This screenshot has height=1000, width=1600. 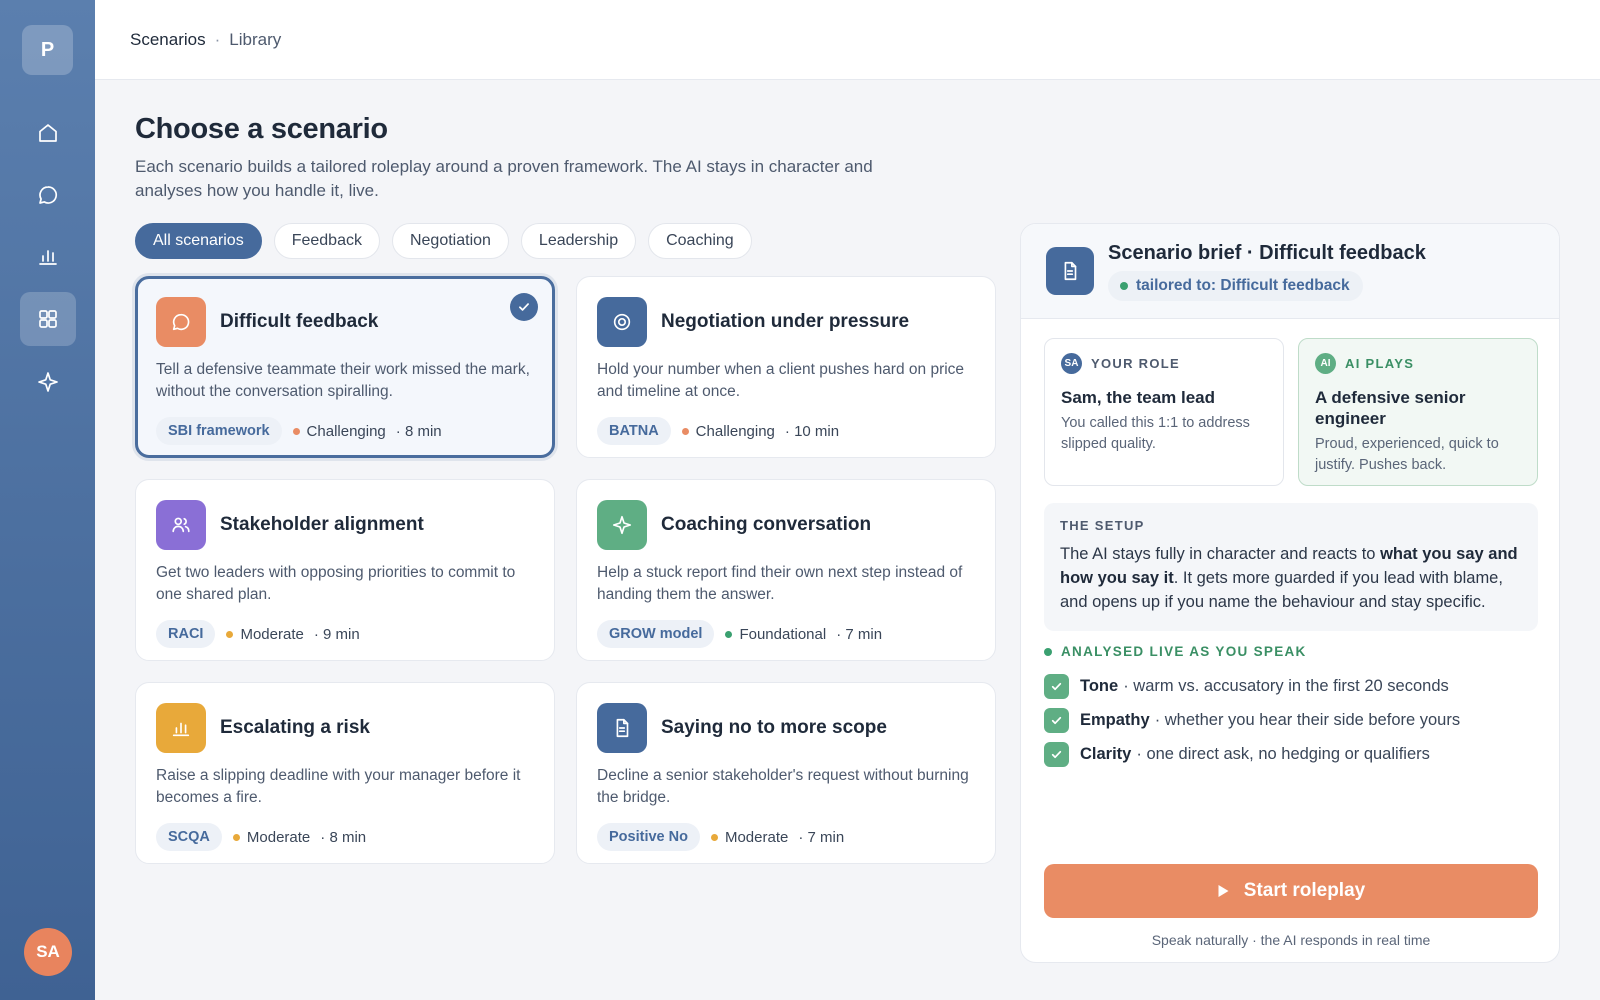 I want to click on tab-feedback: Feedback, so click(x=326, y=241).